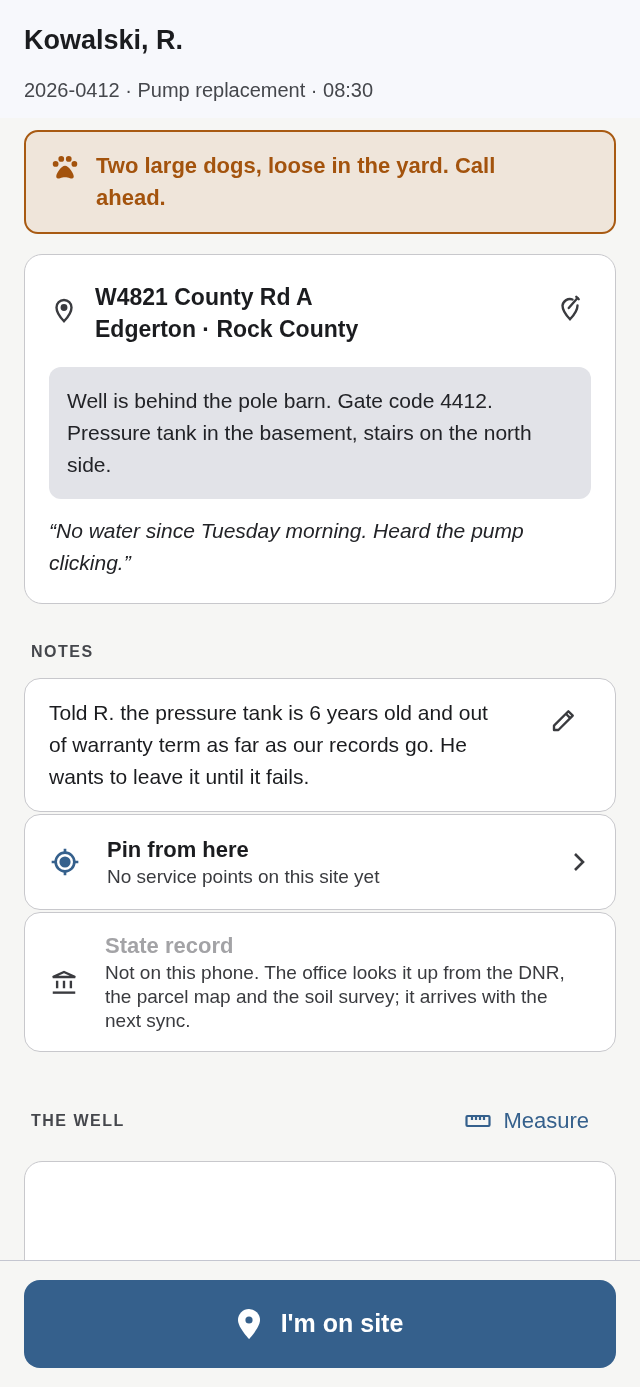 This screenshot has width=640, height=1387. I want to click on measure-button: Measure, so click(527, 1120).